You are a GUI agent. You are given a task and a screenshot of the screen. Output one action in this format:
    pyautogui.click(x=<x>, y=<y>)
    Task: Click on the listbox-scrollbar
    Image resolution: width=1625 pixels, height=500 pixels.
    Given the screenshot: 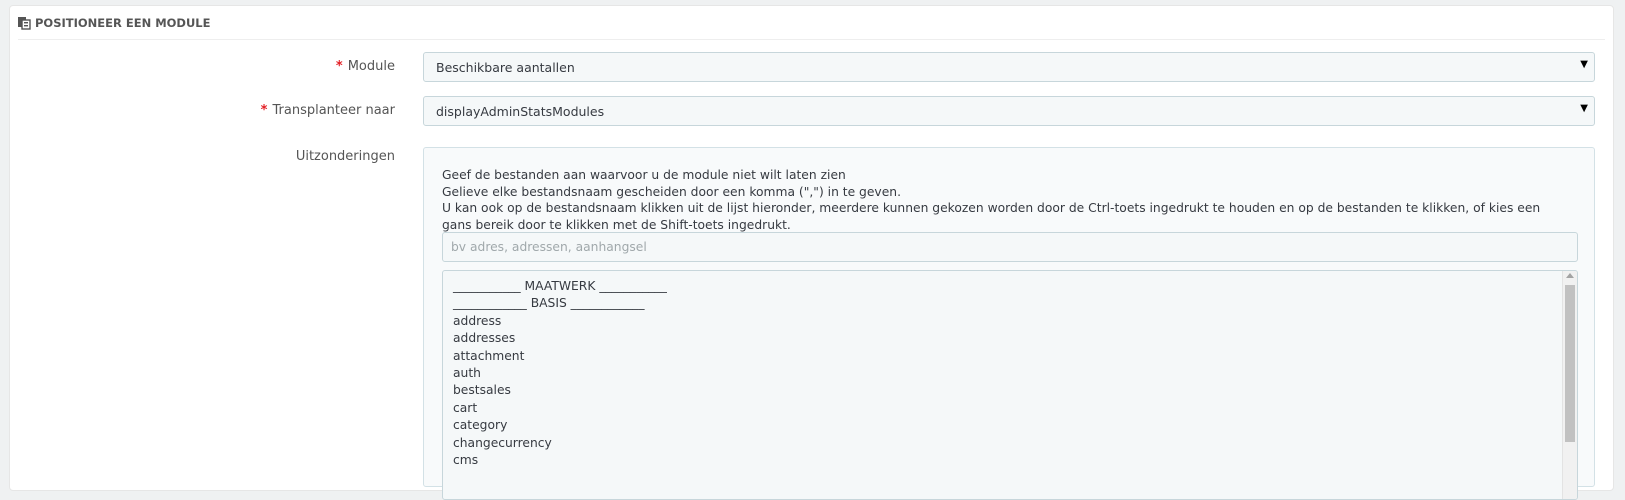 What is the action you would take?
    pyautogui.click(x=1569, y=385)
    